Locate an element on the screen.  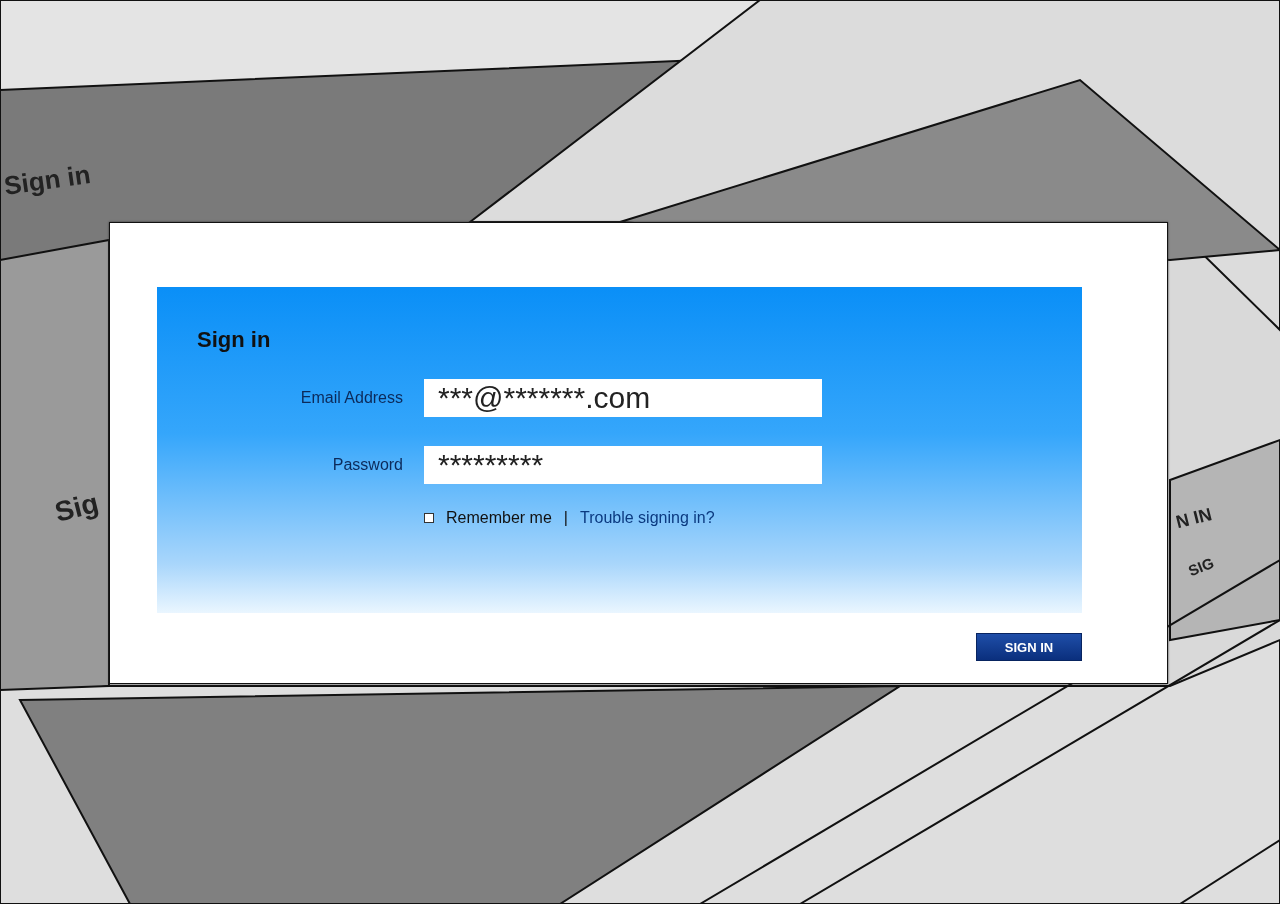
sheet-heading: SIG is located at coordinates (1201, 566).